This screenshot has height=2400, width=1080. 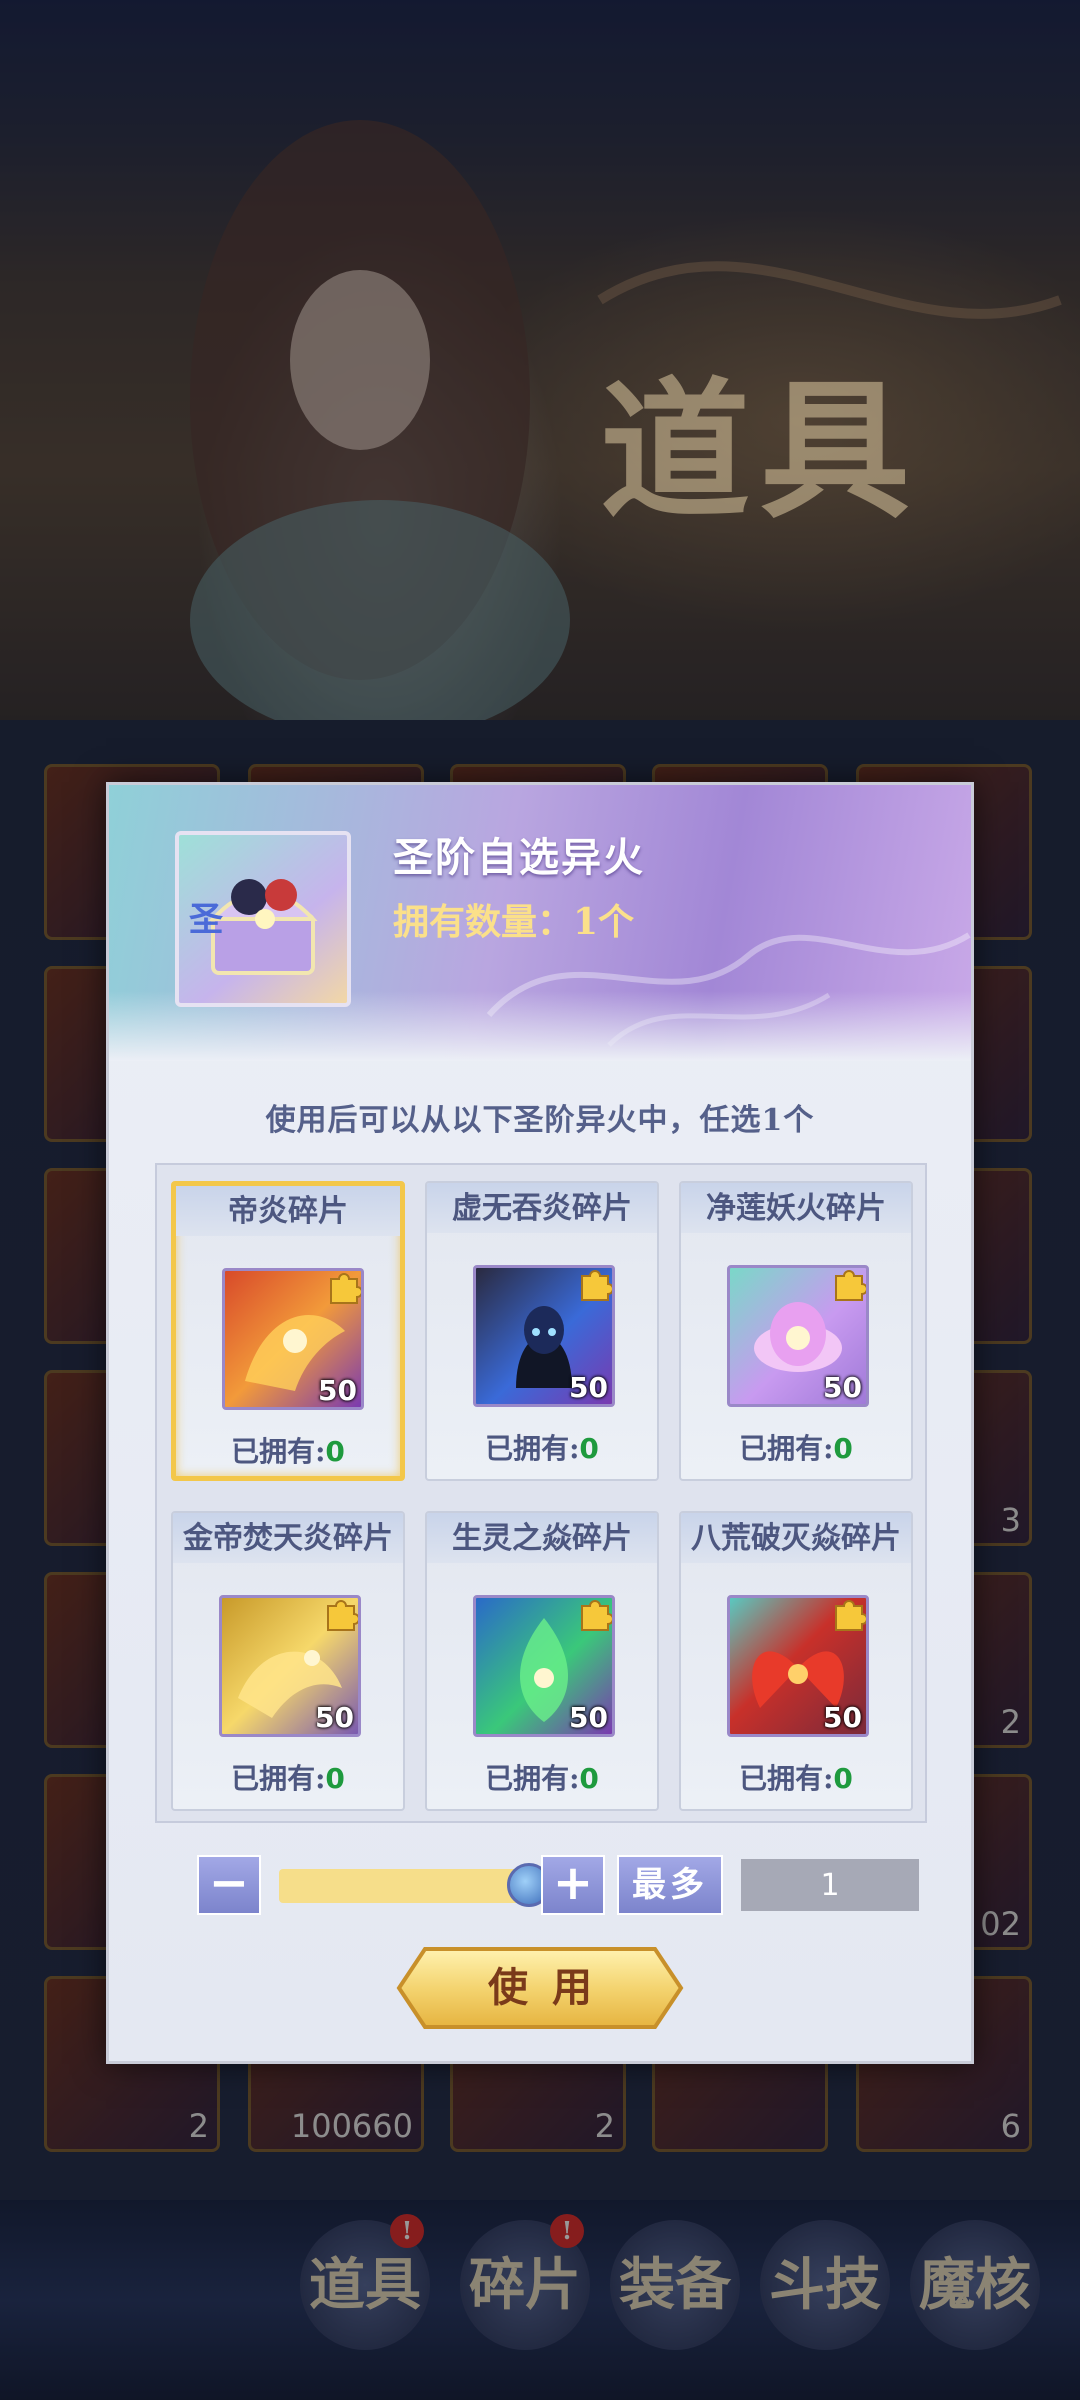 I want to click on option-card-xu-wu-tun-yan: 虚无吞炎碎片 50 已拥有:0, so click(x=542, y=1331).